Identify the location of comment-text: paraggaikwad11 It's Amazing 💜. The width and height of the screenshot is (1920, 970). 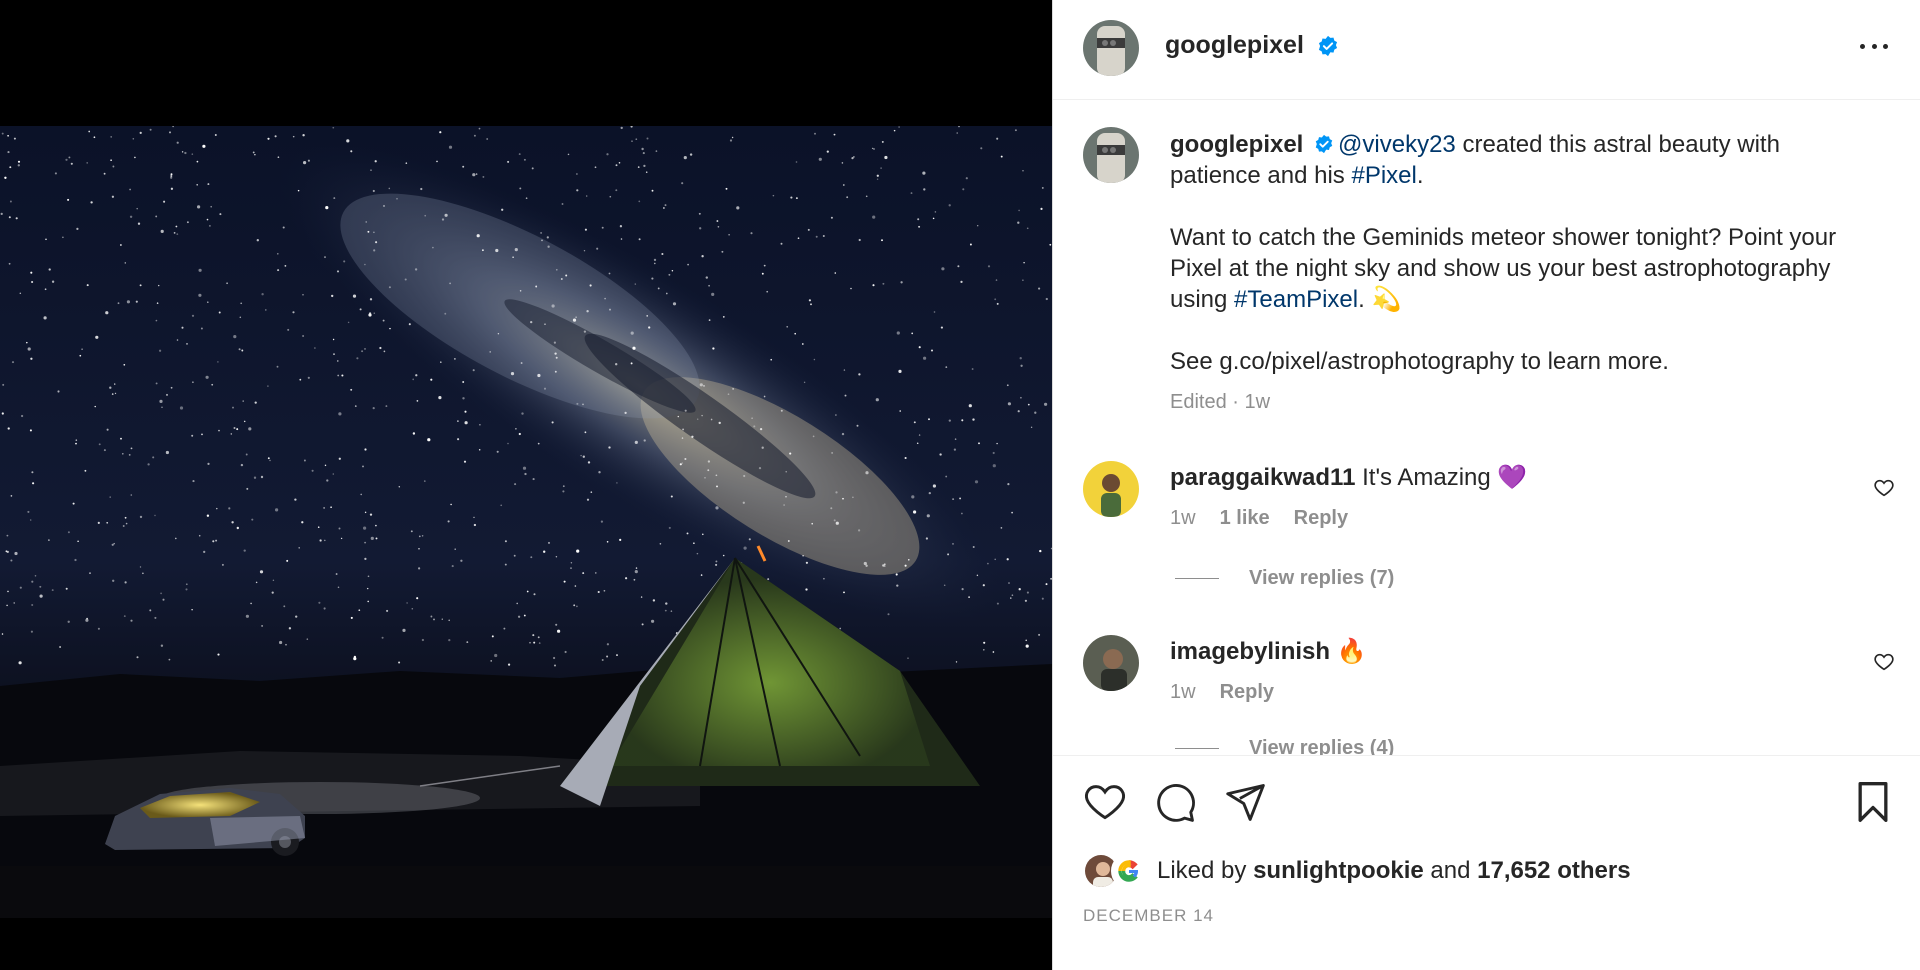
(1348, 477).